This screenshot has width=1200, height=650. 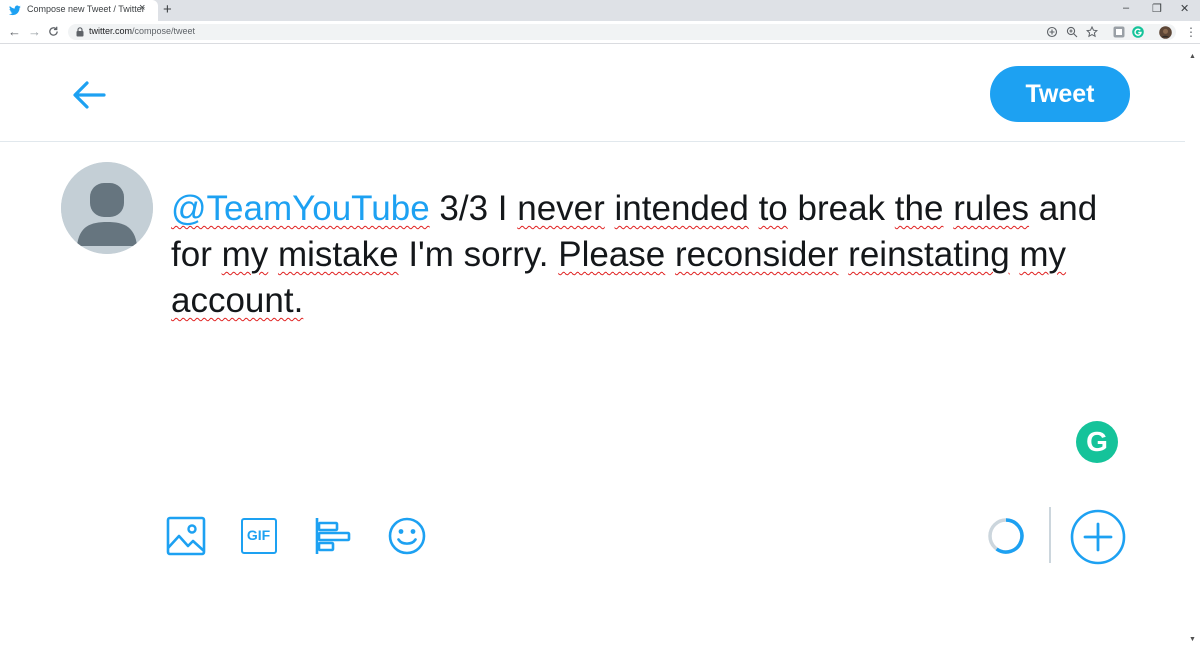 I want to click on install-app-icon, so click(x=1052, y=32).